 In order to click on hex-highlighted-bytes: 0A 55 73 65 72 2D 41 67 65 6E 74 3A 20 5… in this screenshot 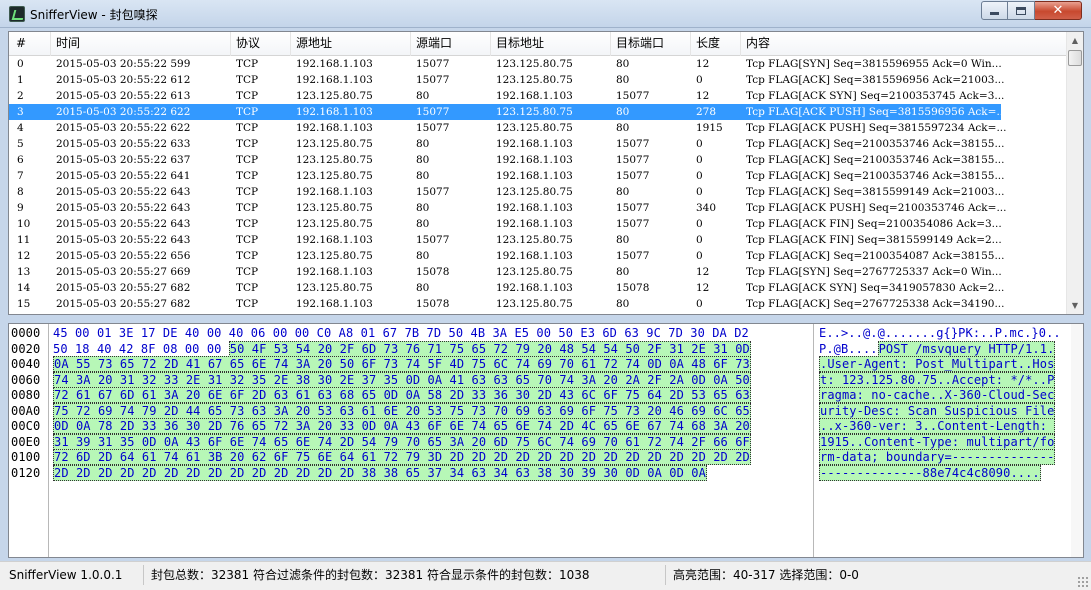, I will do `click(402, 364)`.